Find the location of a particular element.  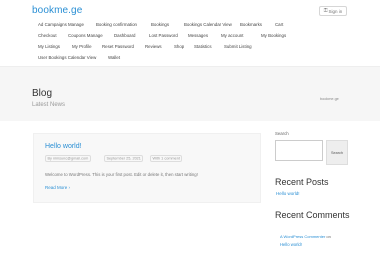

nav-item-dashboard: Dashboard is located at coordinates (124, 35).